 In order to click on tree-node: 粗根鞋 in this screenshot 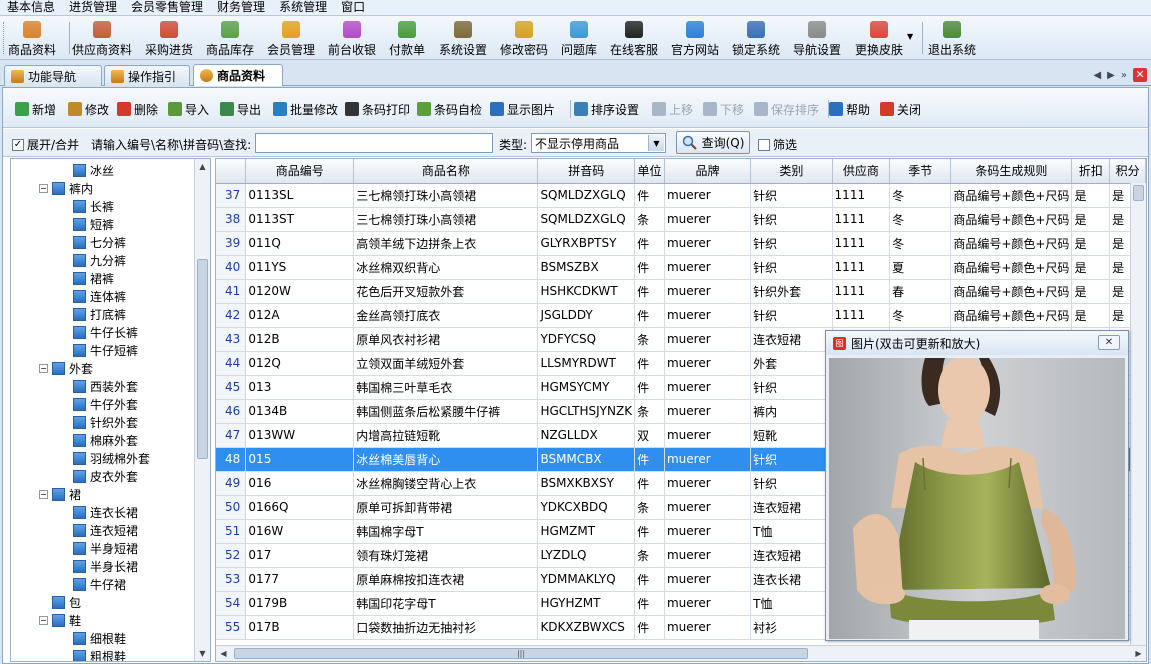, I will do `click(99, 654)`.